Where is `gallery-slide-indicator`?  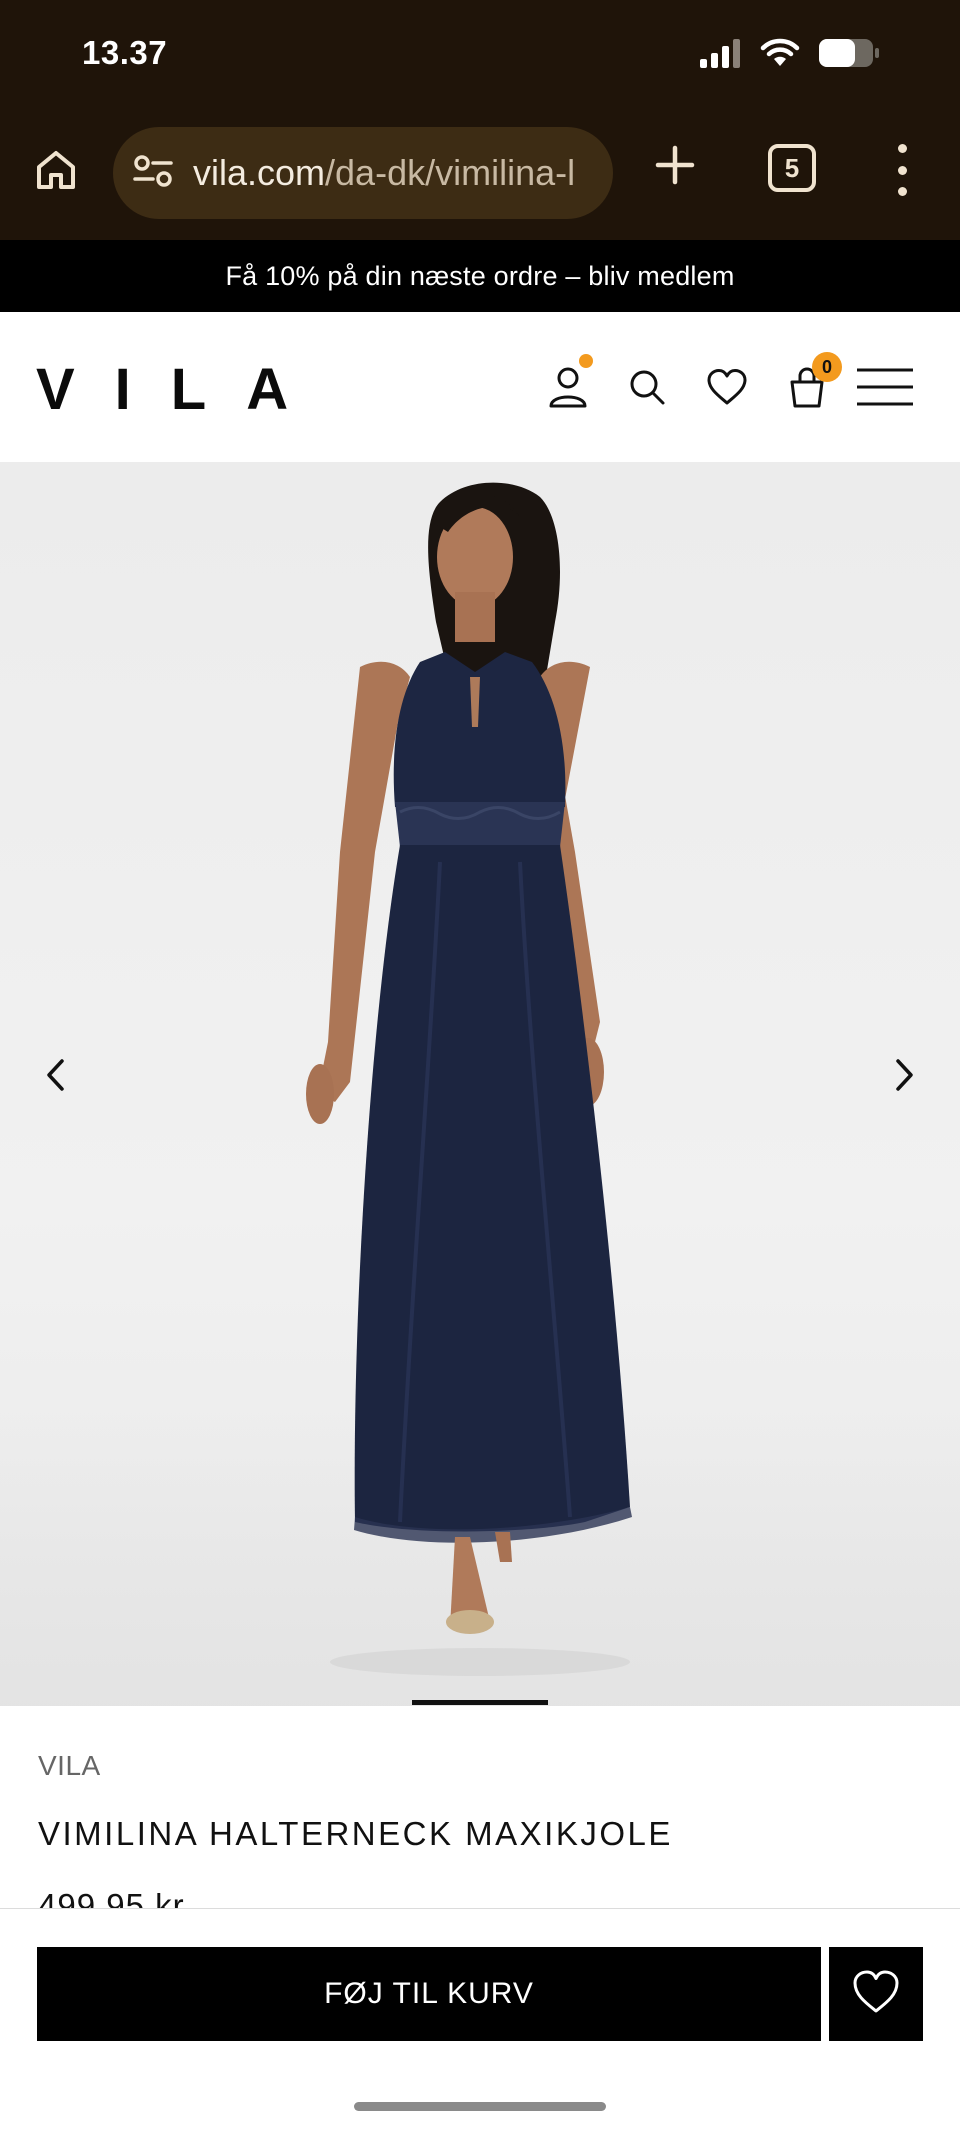
gallery-slide-indicator is located at coordinates (480, 1702).